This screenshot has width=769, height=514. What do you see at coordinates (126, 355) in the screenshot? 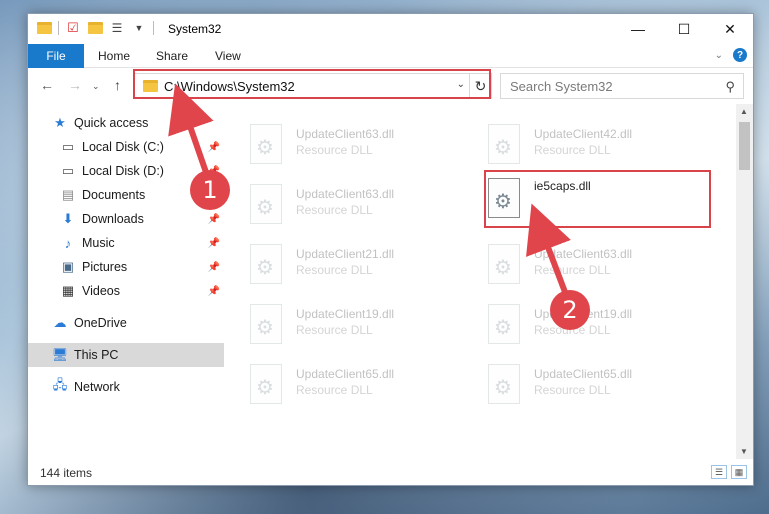
I see `sidebar-item-this-pc: 🖥 This PC` at bounding box center [126, 355].